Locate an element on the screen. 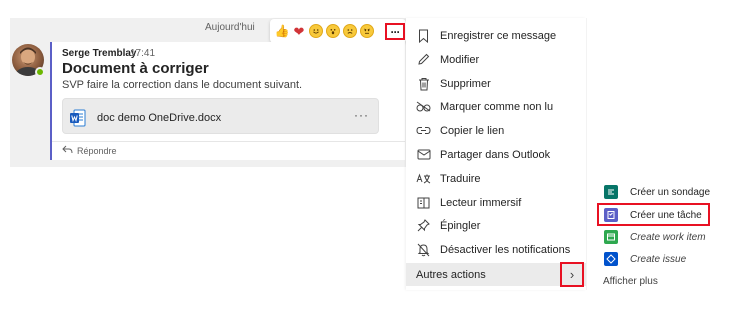 This screenshot has width=753, height=312. menu-item-label: Enregistrer ce message is located at coordinates (498, 35).